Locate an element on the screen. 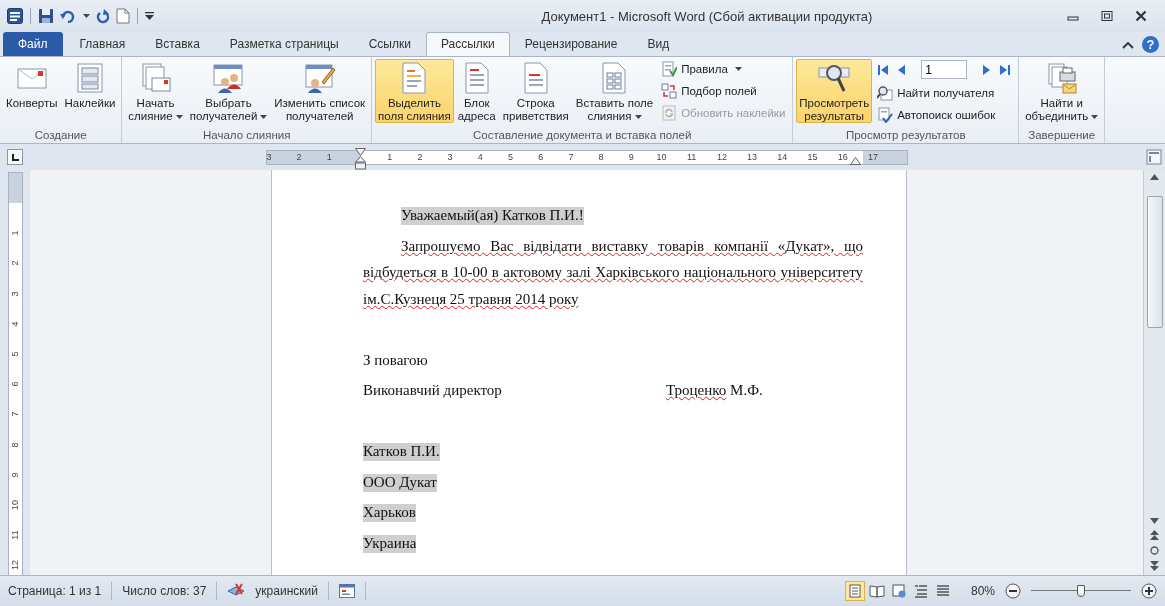  zoom-slider-thumb is located at coordinates (1081, 591).